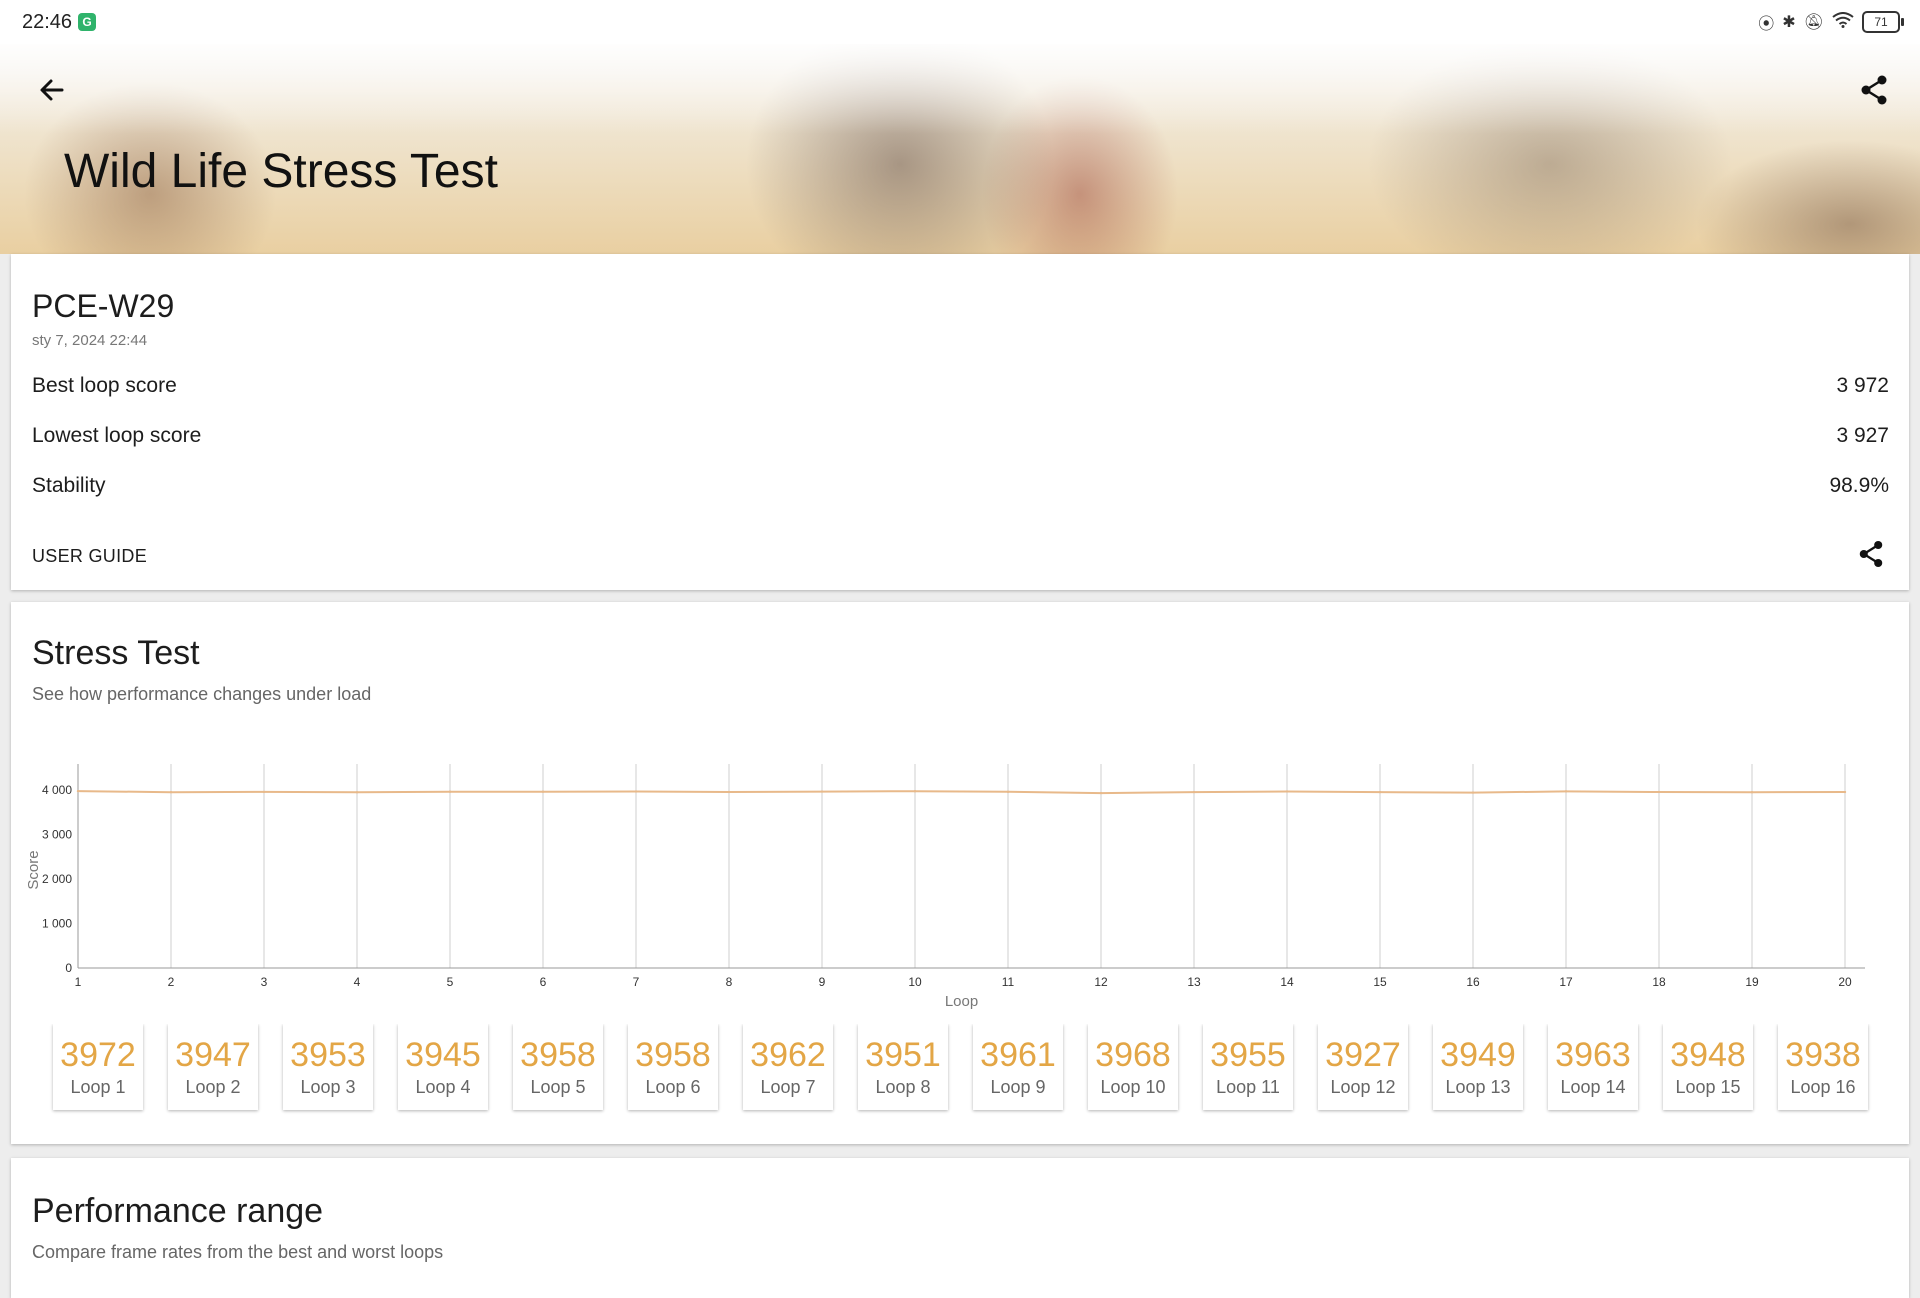 Image resolution: width=1920 pixels, height=1298 pixels. What do you see at coordinates (443, 1055) in the screenshot?
I see `loop-score: 3945` at bounding box center [443, 1055].